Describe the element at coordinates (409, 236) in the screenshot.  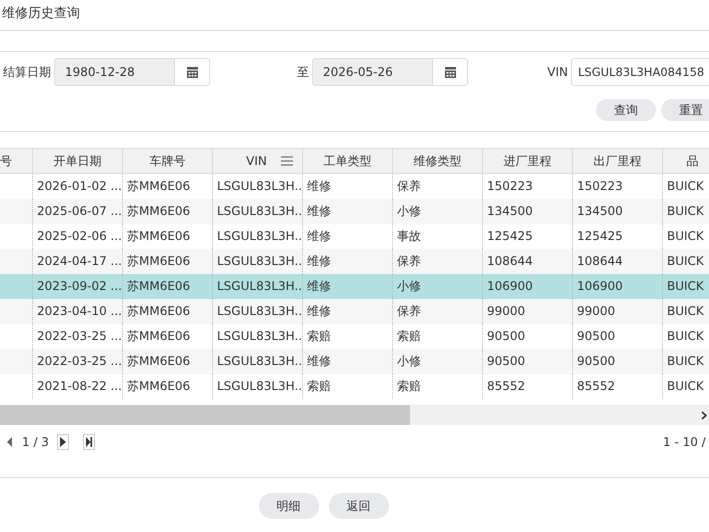
I see `table-cell: 事故` at that location.